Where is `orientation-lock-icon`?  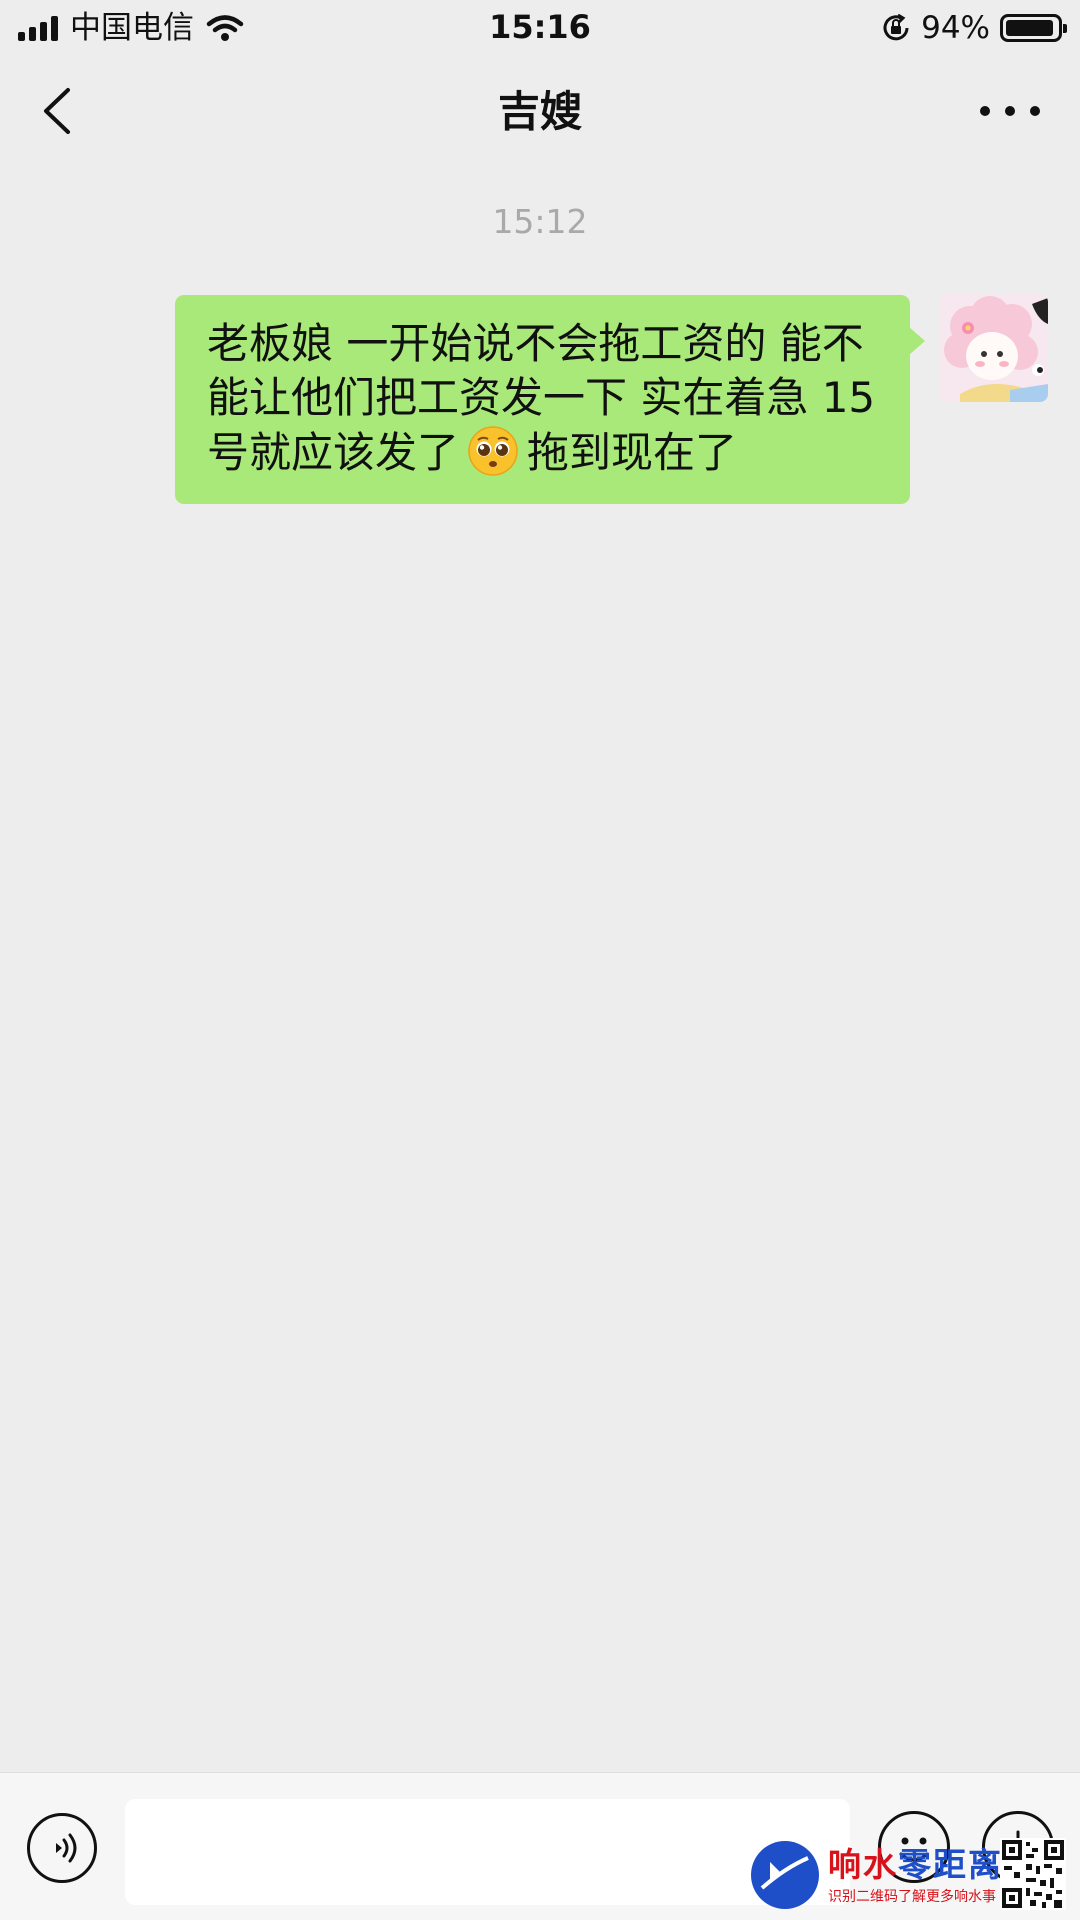 orientation-lock-icon is located at coordinates (896, 27).